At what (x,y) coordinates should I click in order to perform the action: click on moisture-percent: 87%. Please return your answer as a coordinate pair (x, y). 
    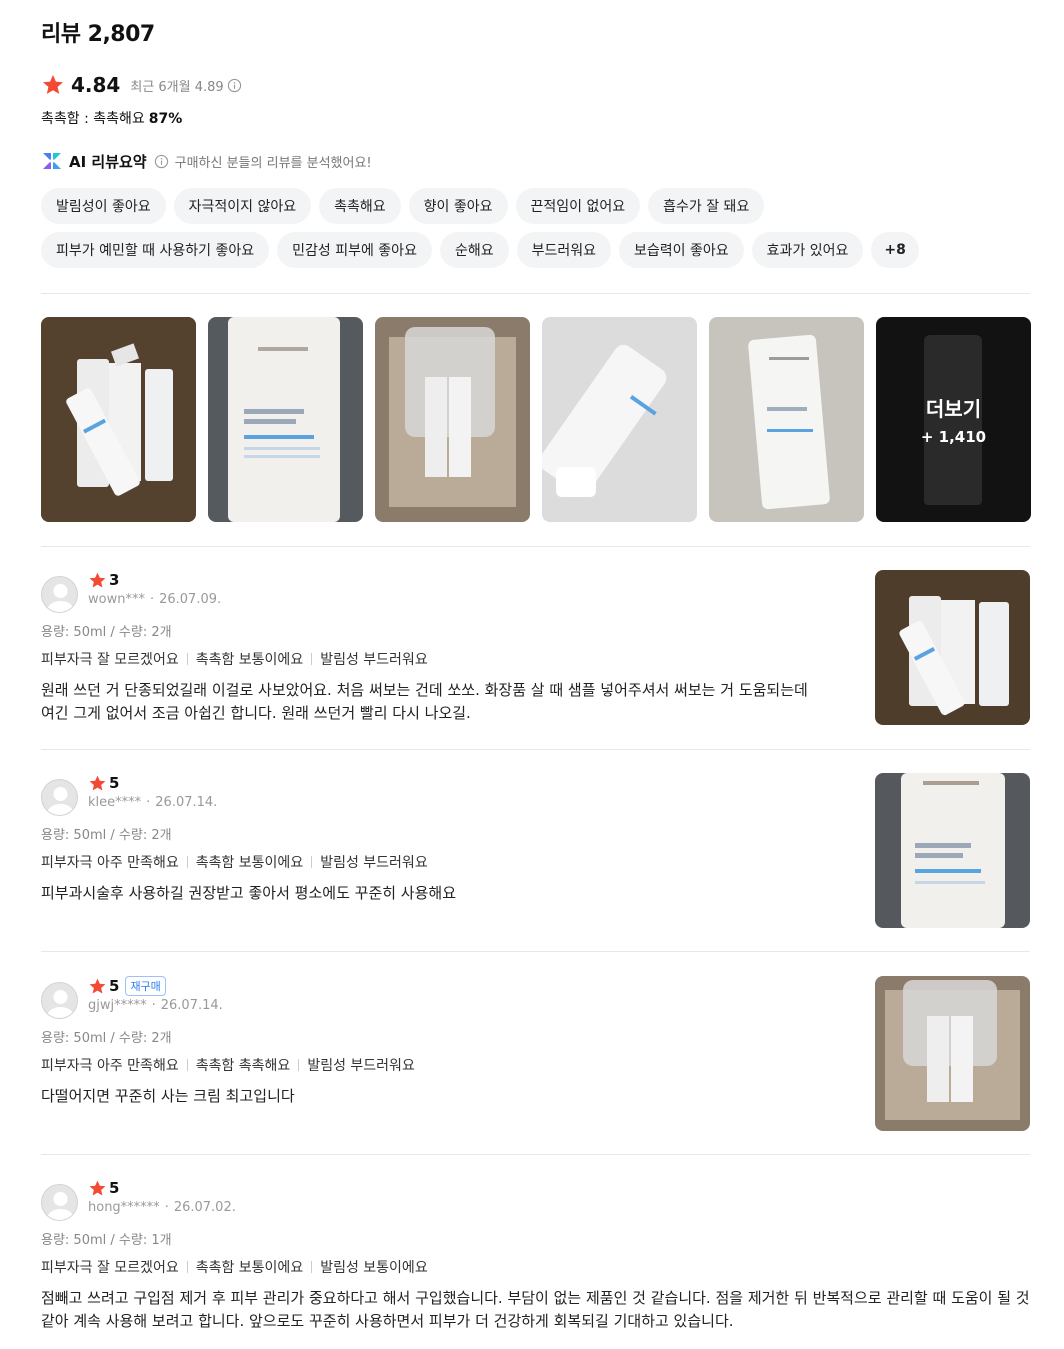
    Looking at the image, I should click on (165, 119).